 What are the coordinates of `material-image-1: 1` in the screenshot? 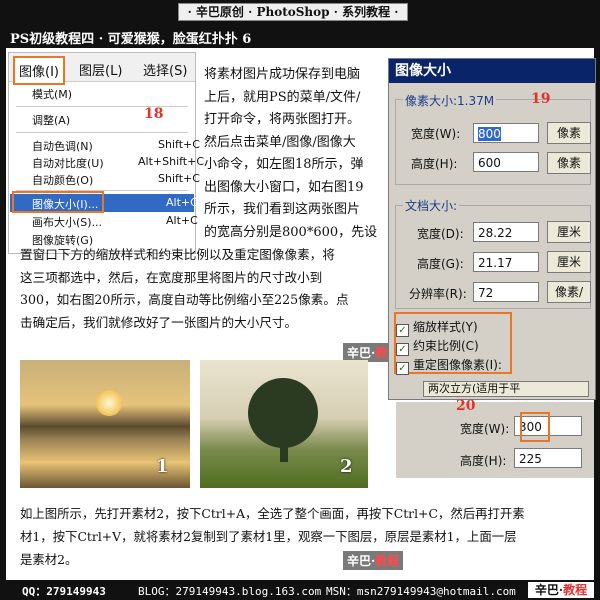 It's located at (105, 424).